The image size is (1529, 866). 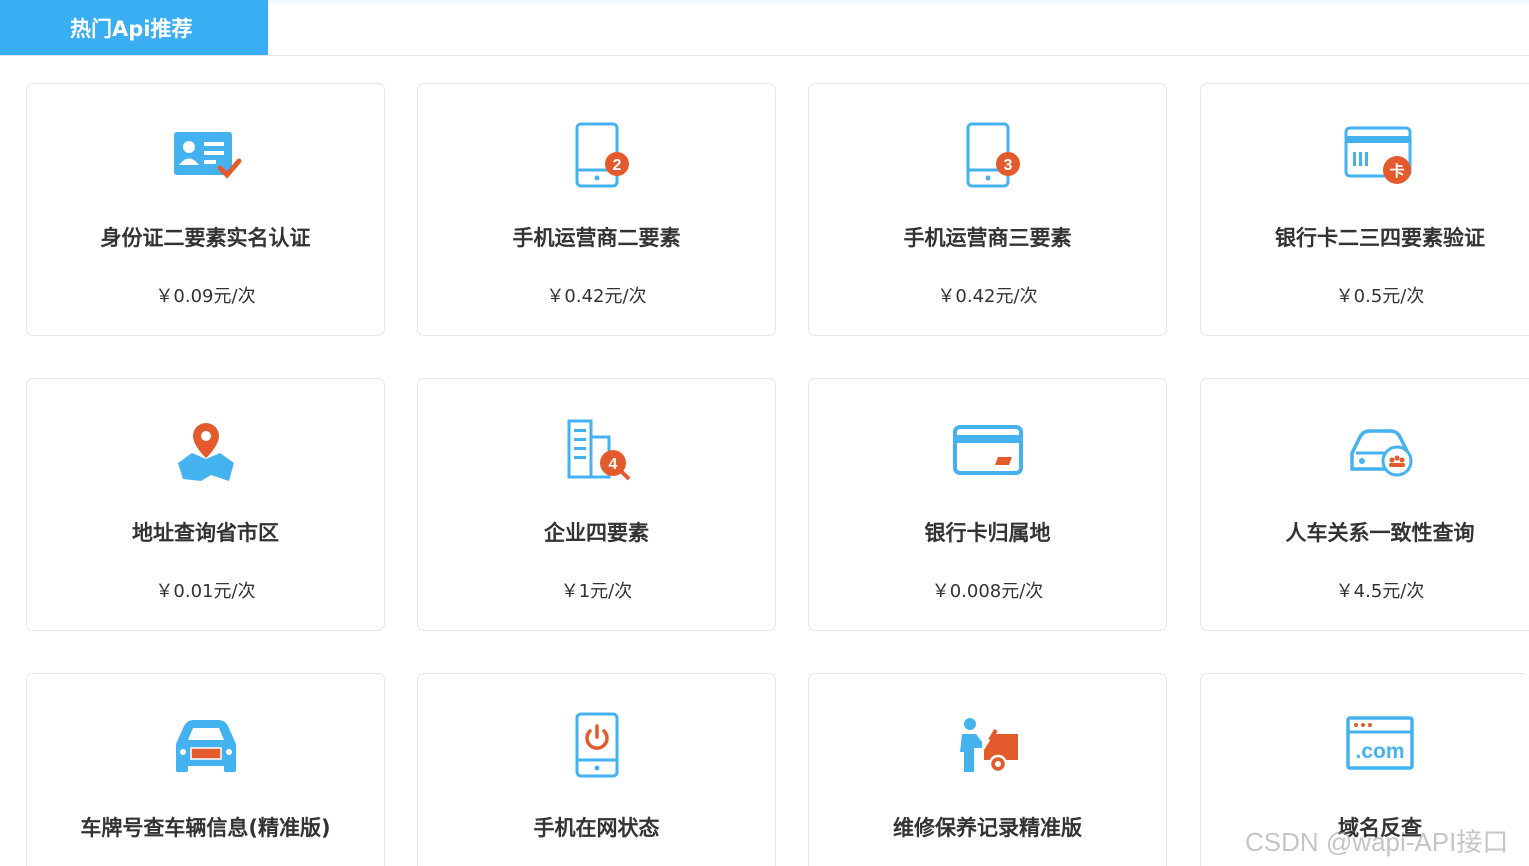 I want to click on card-title: 身份证二要素实名认证, so click(x=205, y=238).